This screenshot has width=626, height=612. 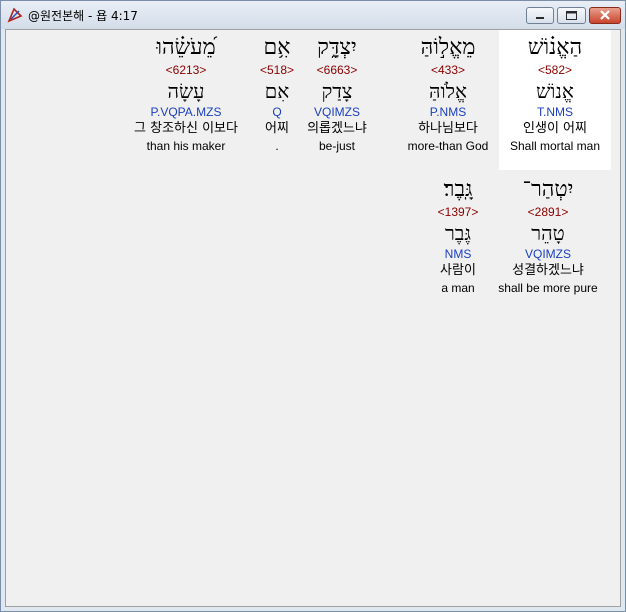 I want to click on hebrew-word: מֵ֝עֹשֵׂ֗הוּ, so click(x=186, y=47).